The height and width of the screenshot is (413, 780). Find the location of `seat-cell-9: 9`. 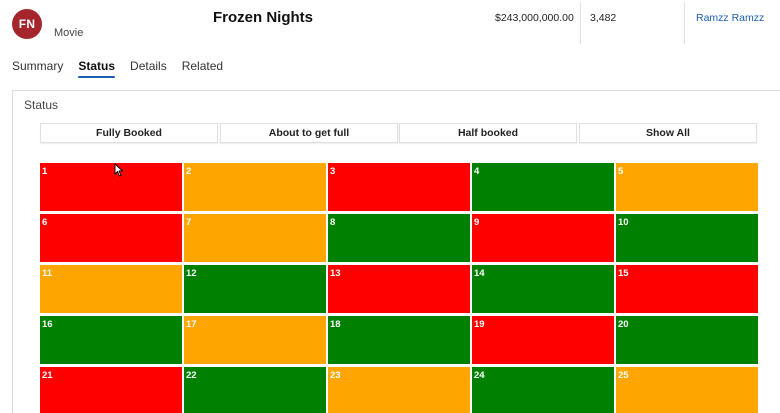

seat-cell-9: 9 is located at coordinates (543, 238).